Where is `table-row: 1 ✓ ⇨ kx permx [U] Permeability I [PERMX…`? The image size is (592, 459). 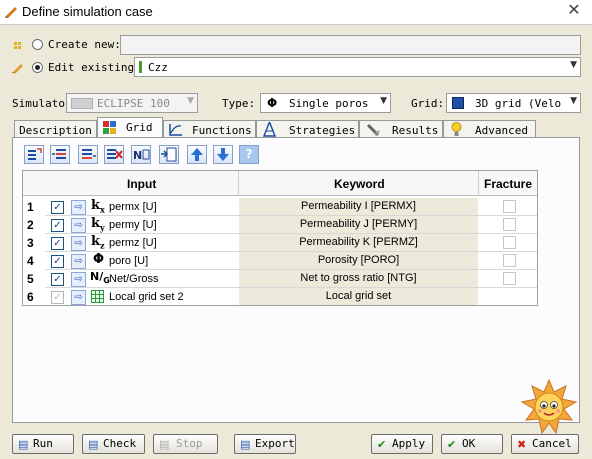 table-row: 1 ✓ ⇨ kx permx [U] Permeability I [PERMX… is located at coordinates (280, 207).